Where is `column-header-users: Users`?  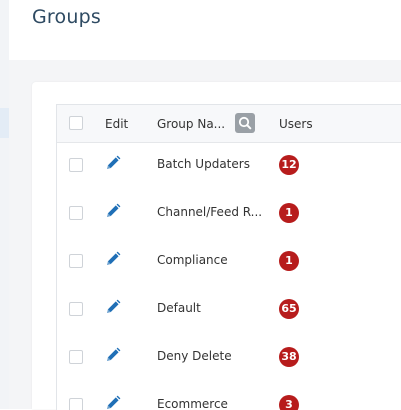 column-header-users: Users is located at coordinates (296, 124).